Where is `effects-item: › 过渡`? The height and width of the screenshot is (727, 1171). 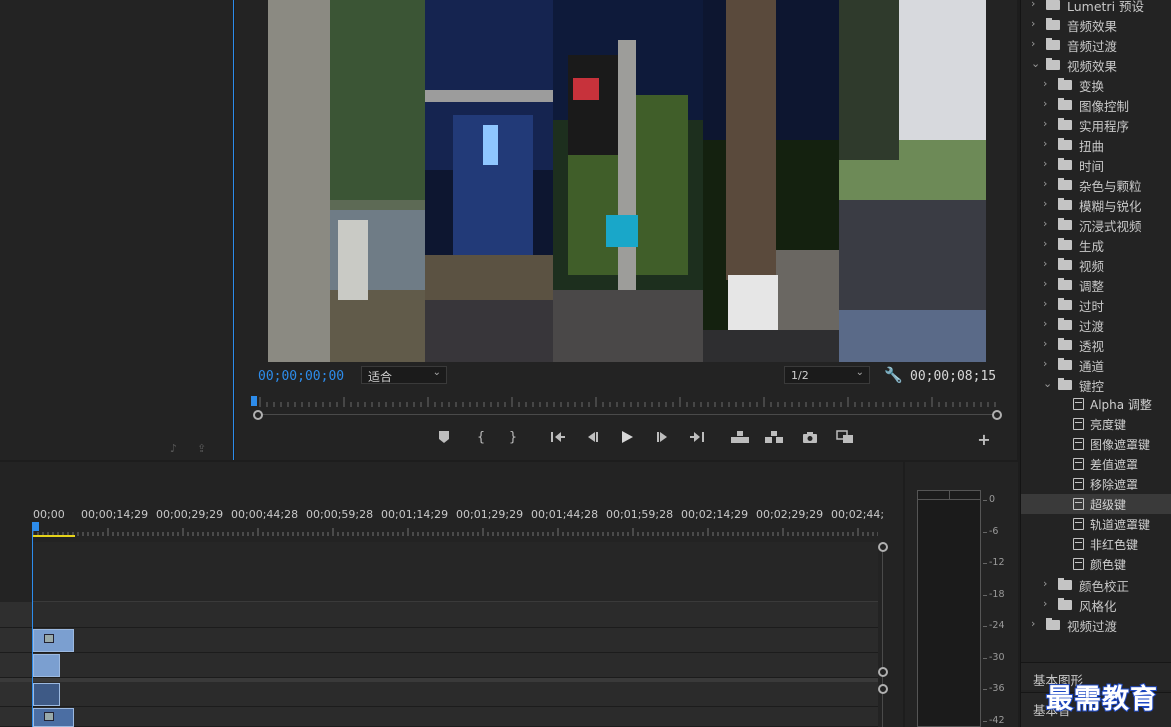 effects-item: › 过渡 is located at coordinates (1096, 324).